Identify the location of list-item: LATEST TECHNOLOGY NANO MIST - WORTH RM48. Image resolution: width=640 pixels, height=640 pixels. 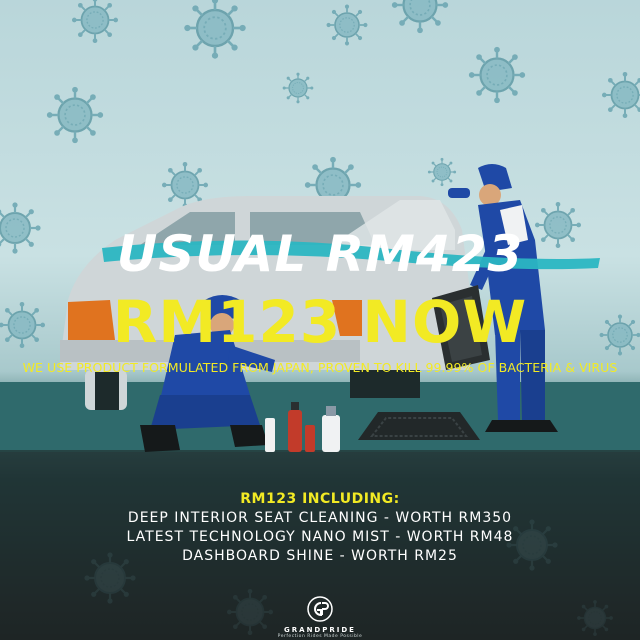
(320, 537).